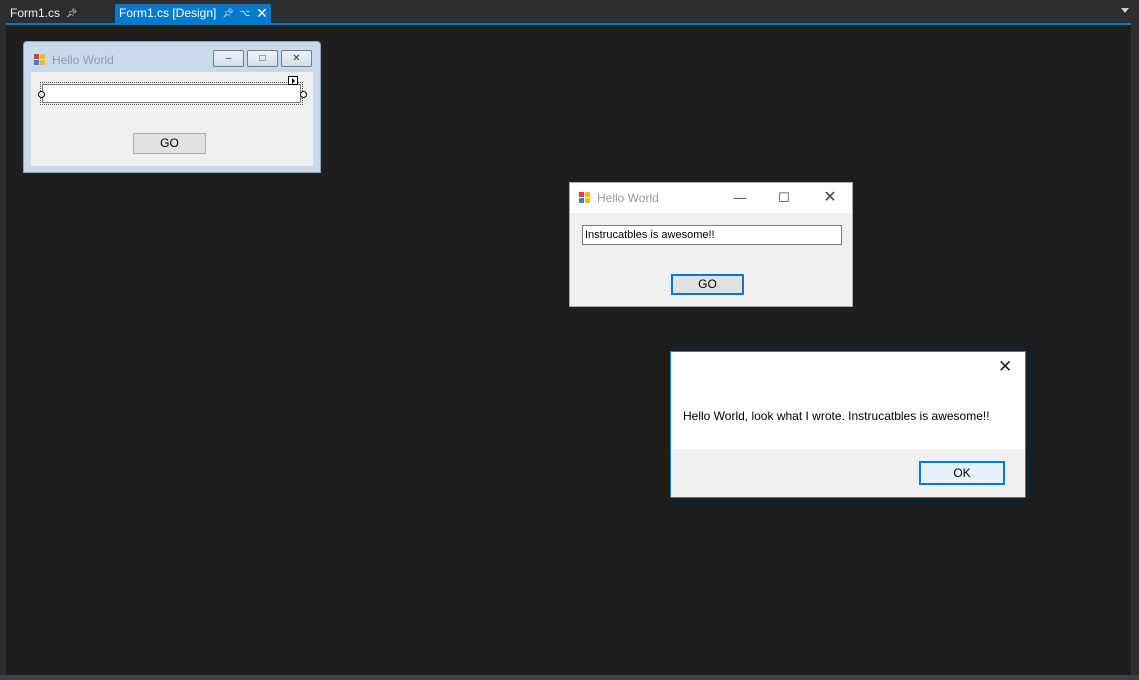  I want to click on keep-open-icon: ⌥, so click(245, 13).